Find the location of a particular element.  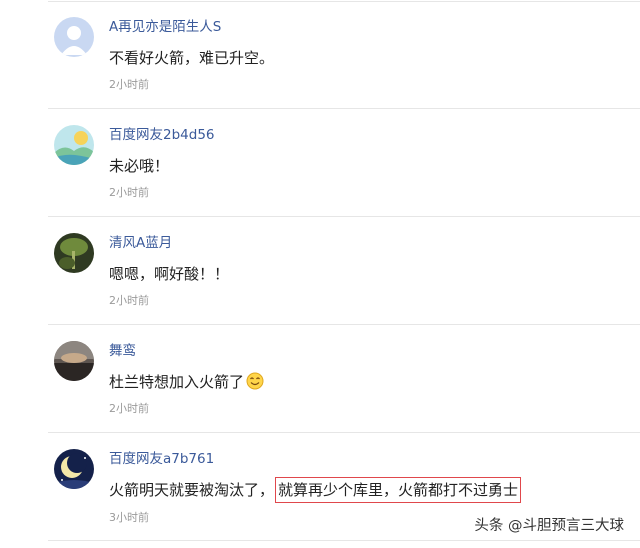

comment-text: 杜兰特想加入火箭了 is located at coordinates (186, 382).